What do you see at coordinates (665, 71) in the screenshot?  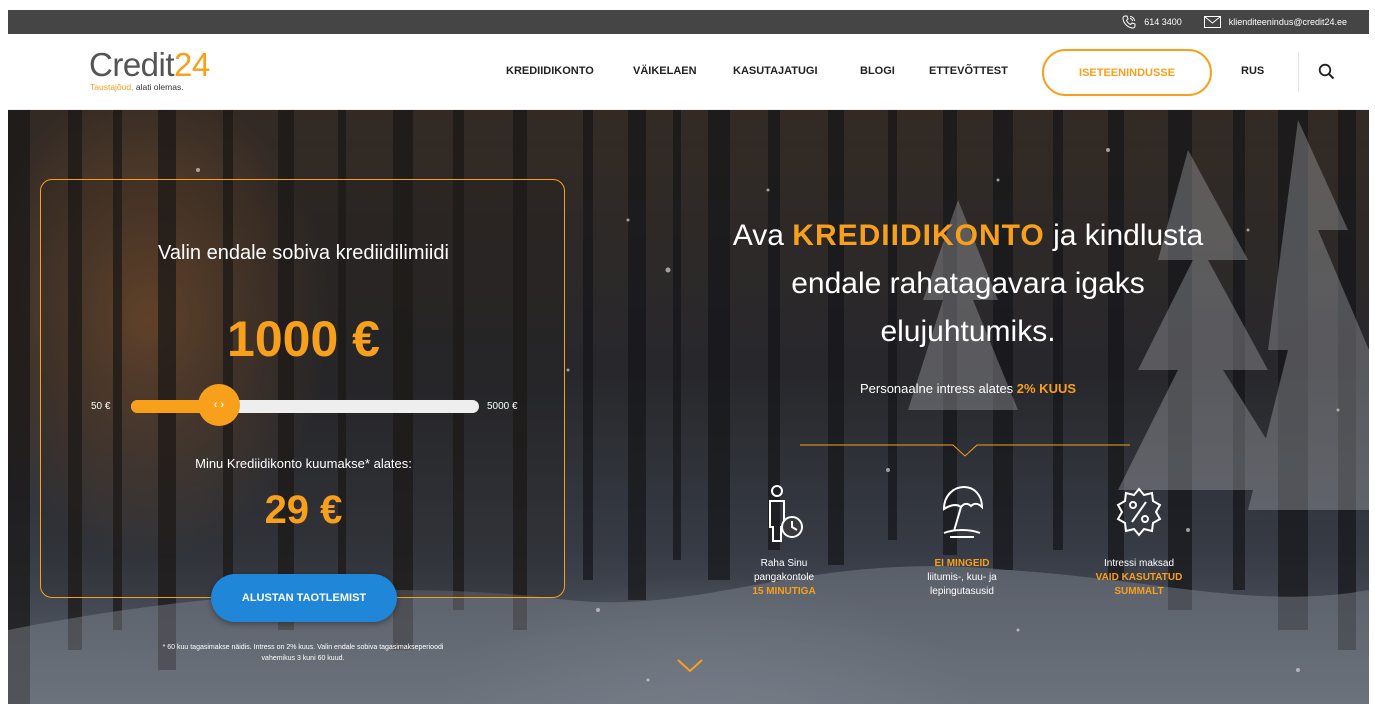 I see `nav-vaikelaen: VÄIKELAEN` at bounding box center [665, 71].